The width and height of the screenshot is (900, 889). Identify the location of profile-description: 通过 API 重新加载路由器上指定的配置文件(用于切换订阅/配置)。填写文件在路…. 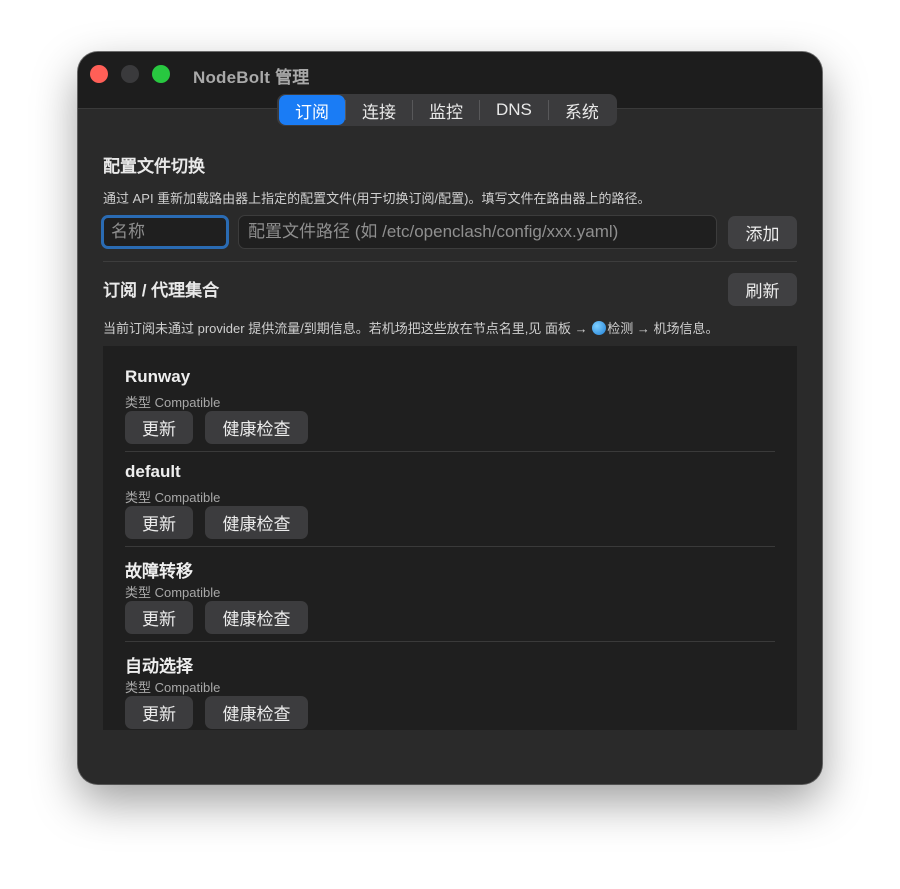
(377, 198).